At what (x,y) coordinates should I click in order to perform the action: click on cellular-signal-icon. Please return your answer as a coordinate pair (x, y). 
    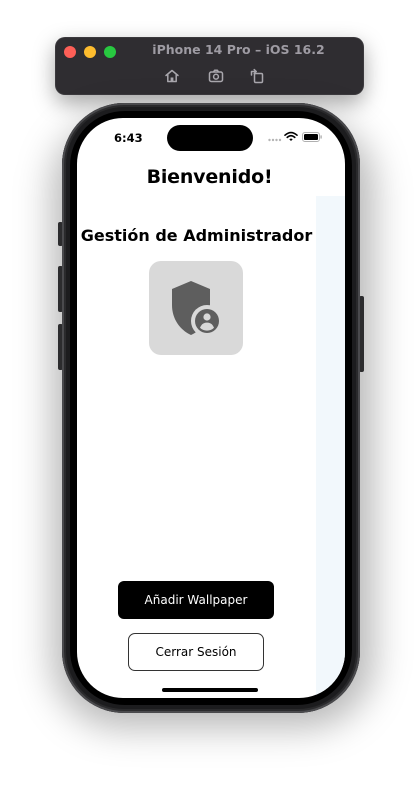
    Looking at the image, I should click on (275, 140).